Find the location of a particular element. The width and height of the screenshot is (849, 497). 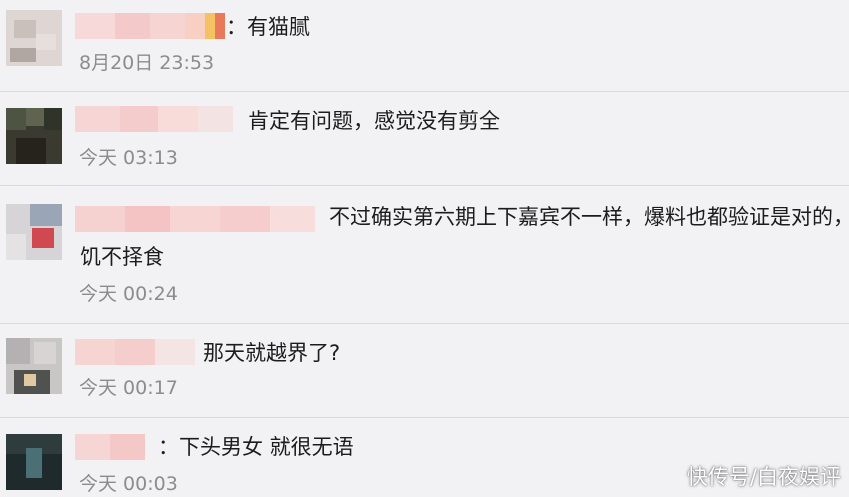

comment-text: 不过确实第六期上下嘉宾不一样，爆料也都验证是对的， is located at coordinates (589, 217).